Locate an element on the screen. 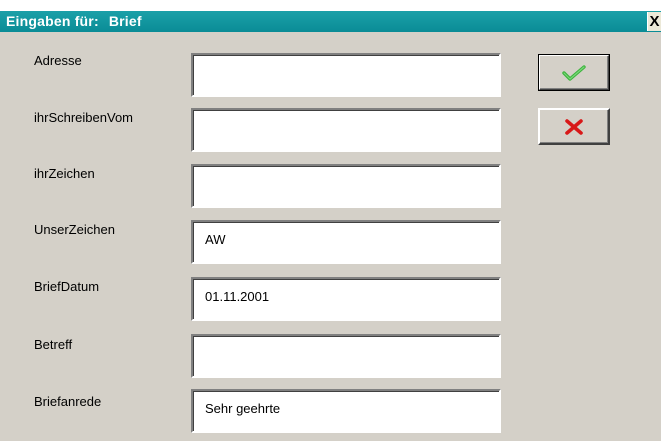  input-adresse is located at coordinates (346, 75).